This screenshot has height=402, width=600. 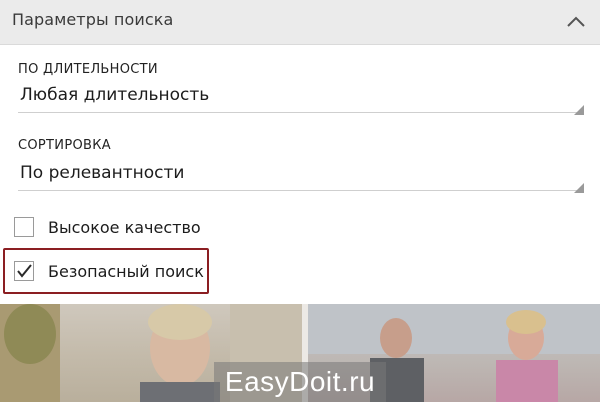 What do you see at coordinates (301, 98) in the screenshot?
I see `duration-select: Любая длительность` at bounding box center [301, 98].